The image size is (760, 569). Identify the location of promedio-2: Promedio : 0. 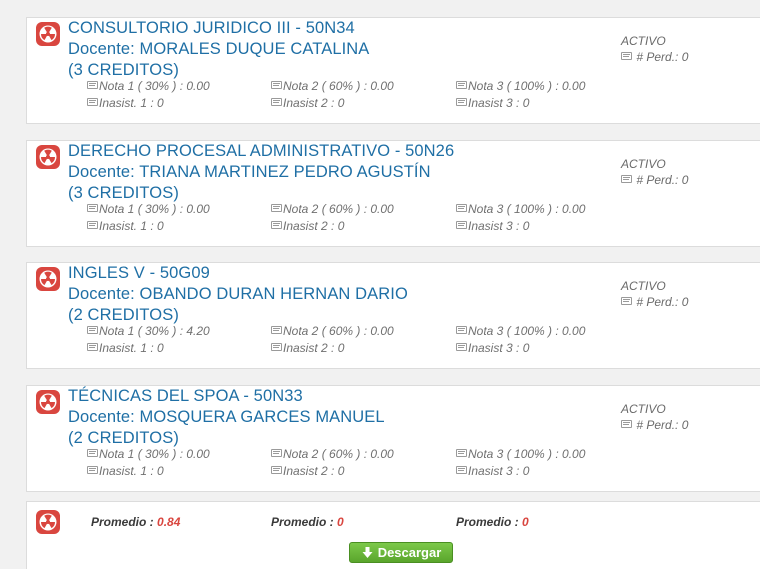
(307, 522).